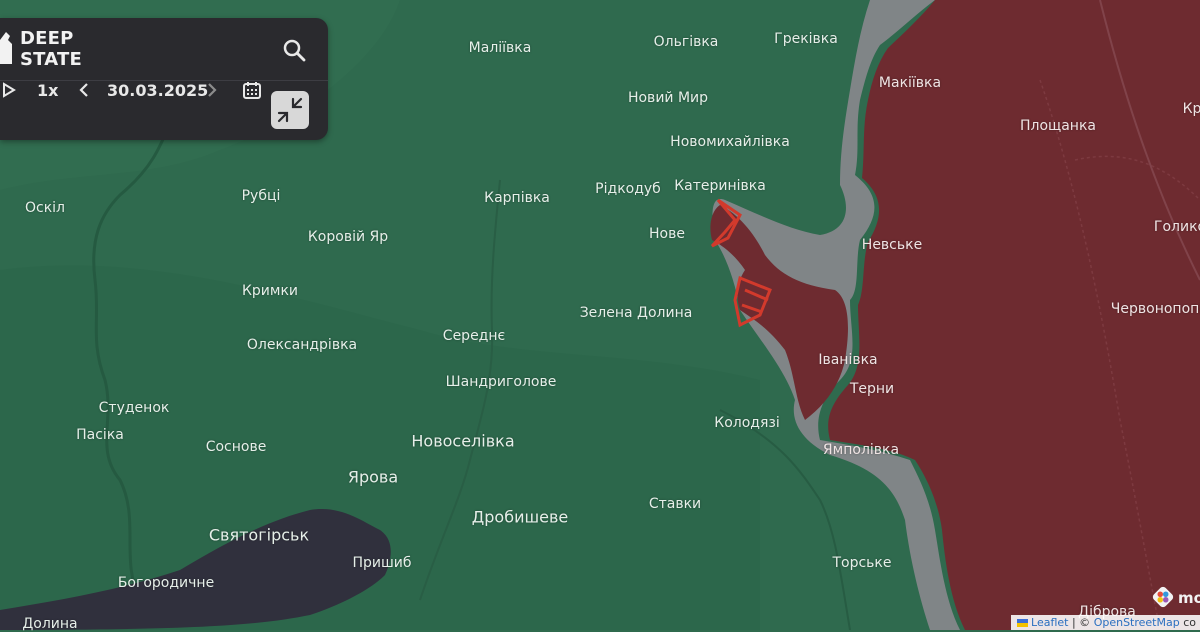 Image resolution: width=1200 pixels, height=632 pixels. Describe the element at coordinates (628, 189) in the screenshot. I see `place-label: Рідкодуб` at that location.